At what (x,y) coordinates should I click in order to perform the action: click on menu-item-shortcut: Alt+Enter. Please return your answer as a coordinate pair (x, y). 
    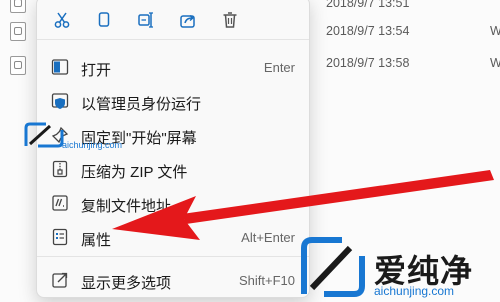
    Looking at the image, I should click on (268, 237).